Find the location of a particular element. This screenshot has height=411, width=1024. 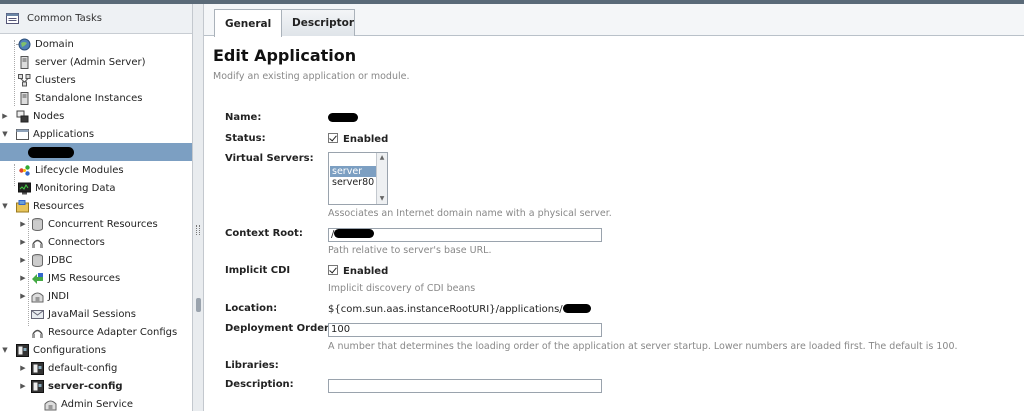

tree-item-jms-resources: ▶ JMS Resources is located at coordinates (96, 278).